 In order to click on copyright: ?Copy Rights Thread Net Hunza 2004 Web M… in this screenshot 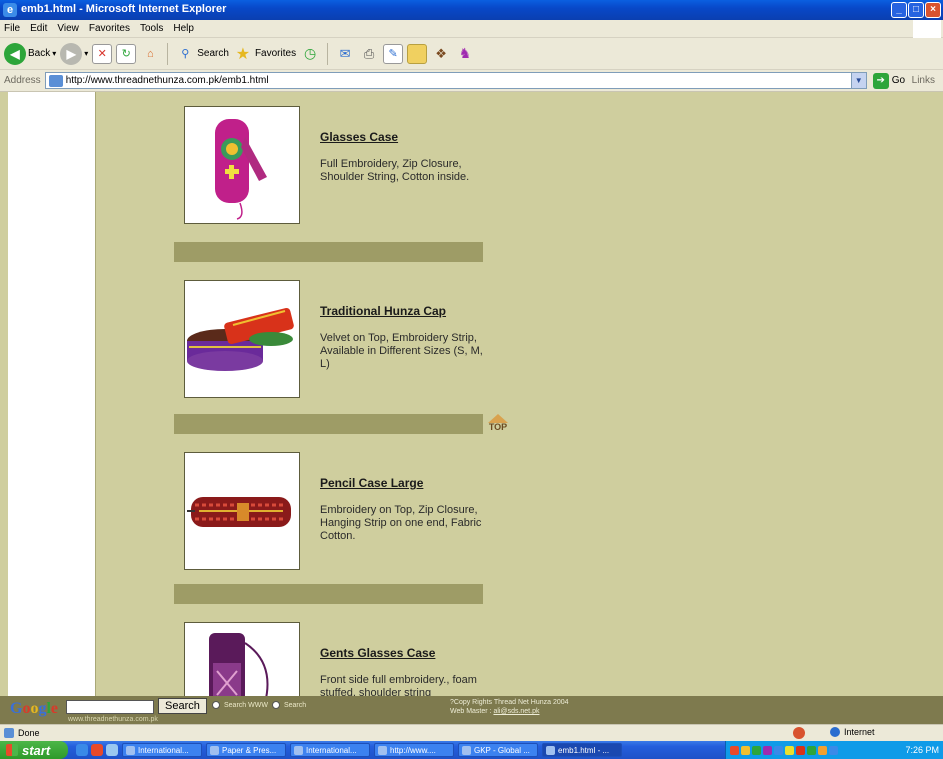, I will do `click(509, 707)`.